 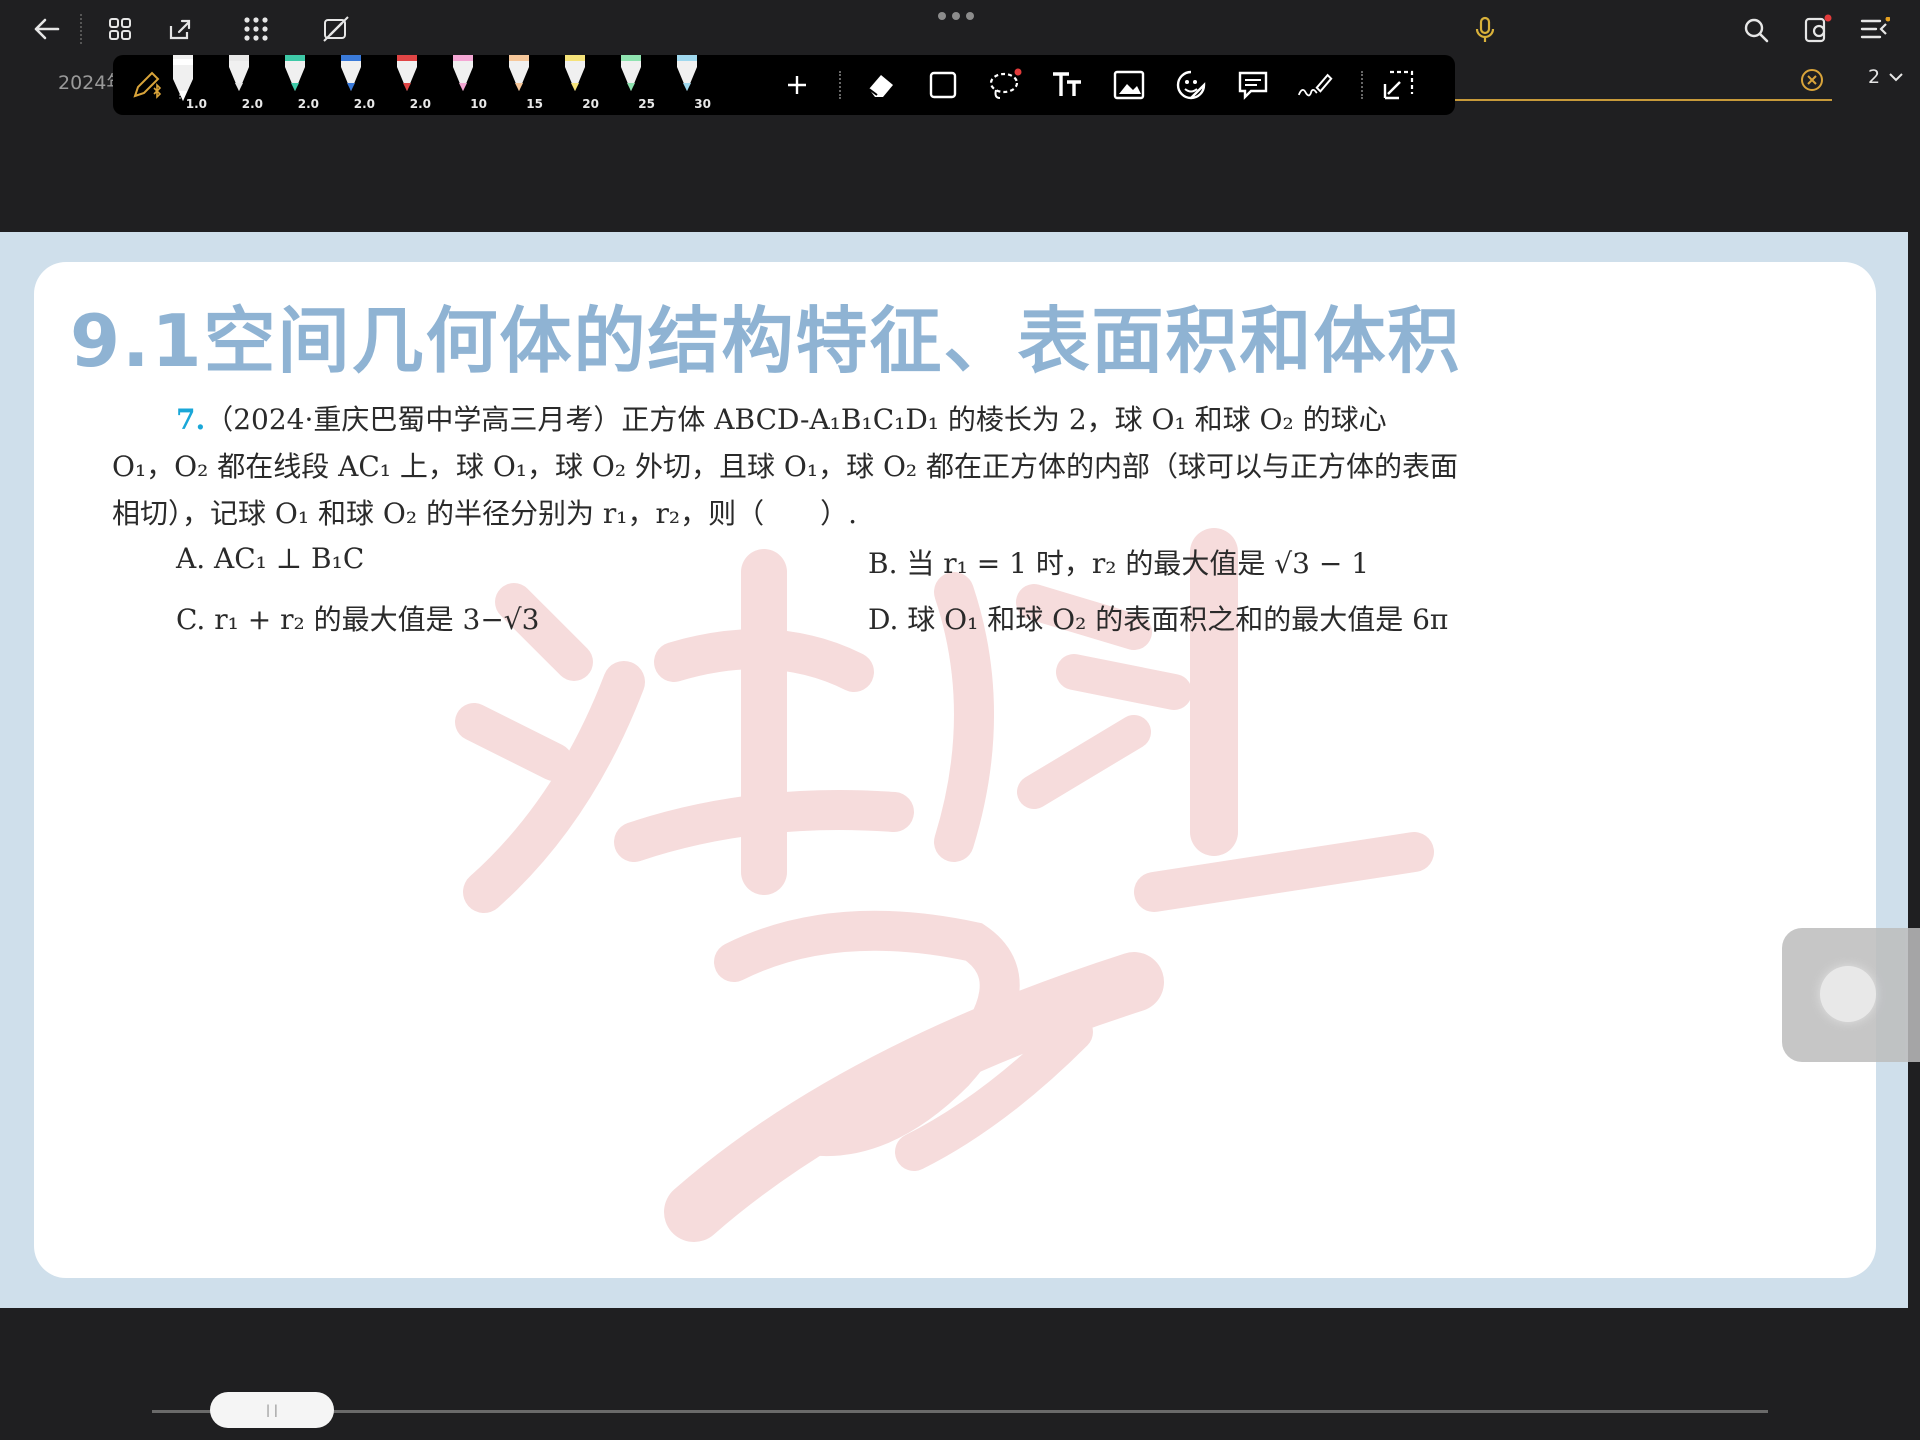 I want to click on chevron-down-icon, so click(x=1896, y=77).